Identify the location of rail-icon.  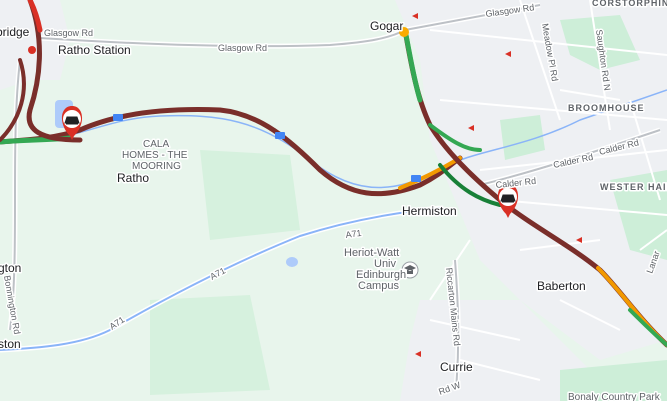
(32, 50).